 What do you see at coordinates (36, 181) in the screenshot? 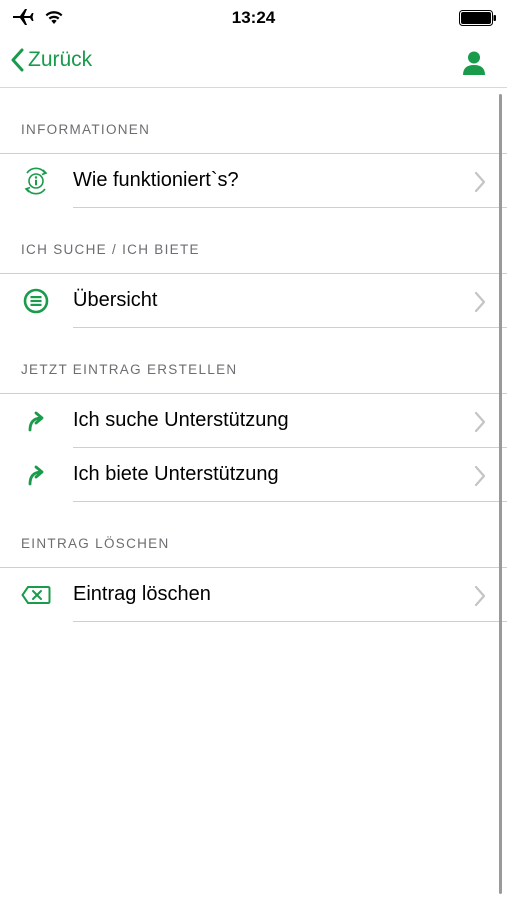
I see `info-cycle-icon` at bounding box center [36, 181].